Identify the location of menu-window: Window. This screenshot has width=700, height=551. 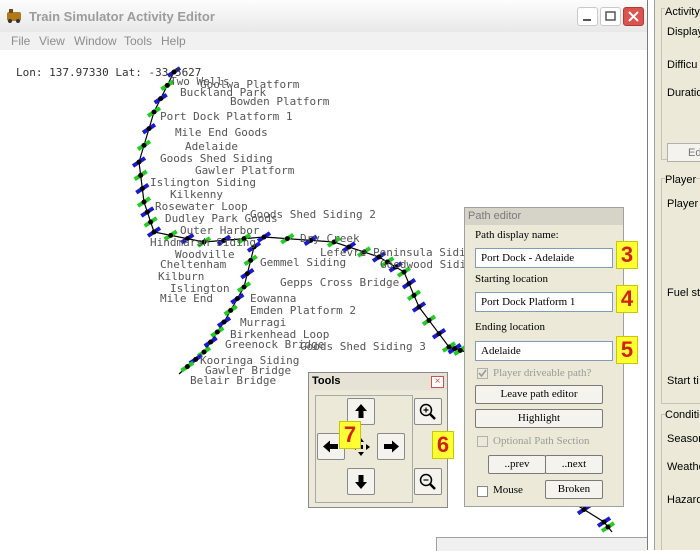
(95, 41).